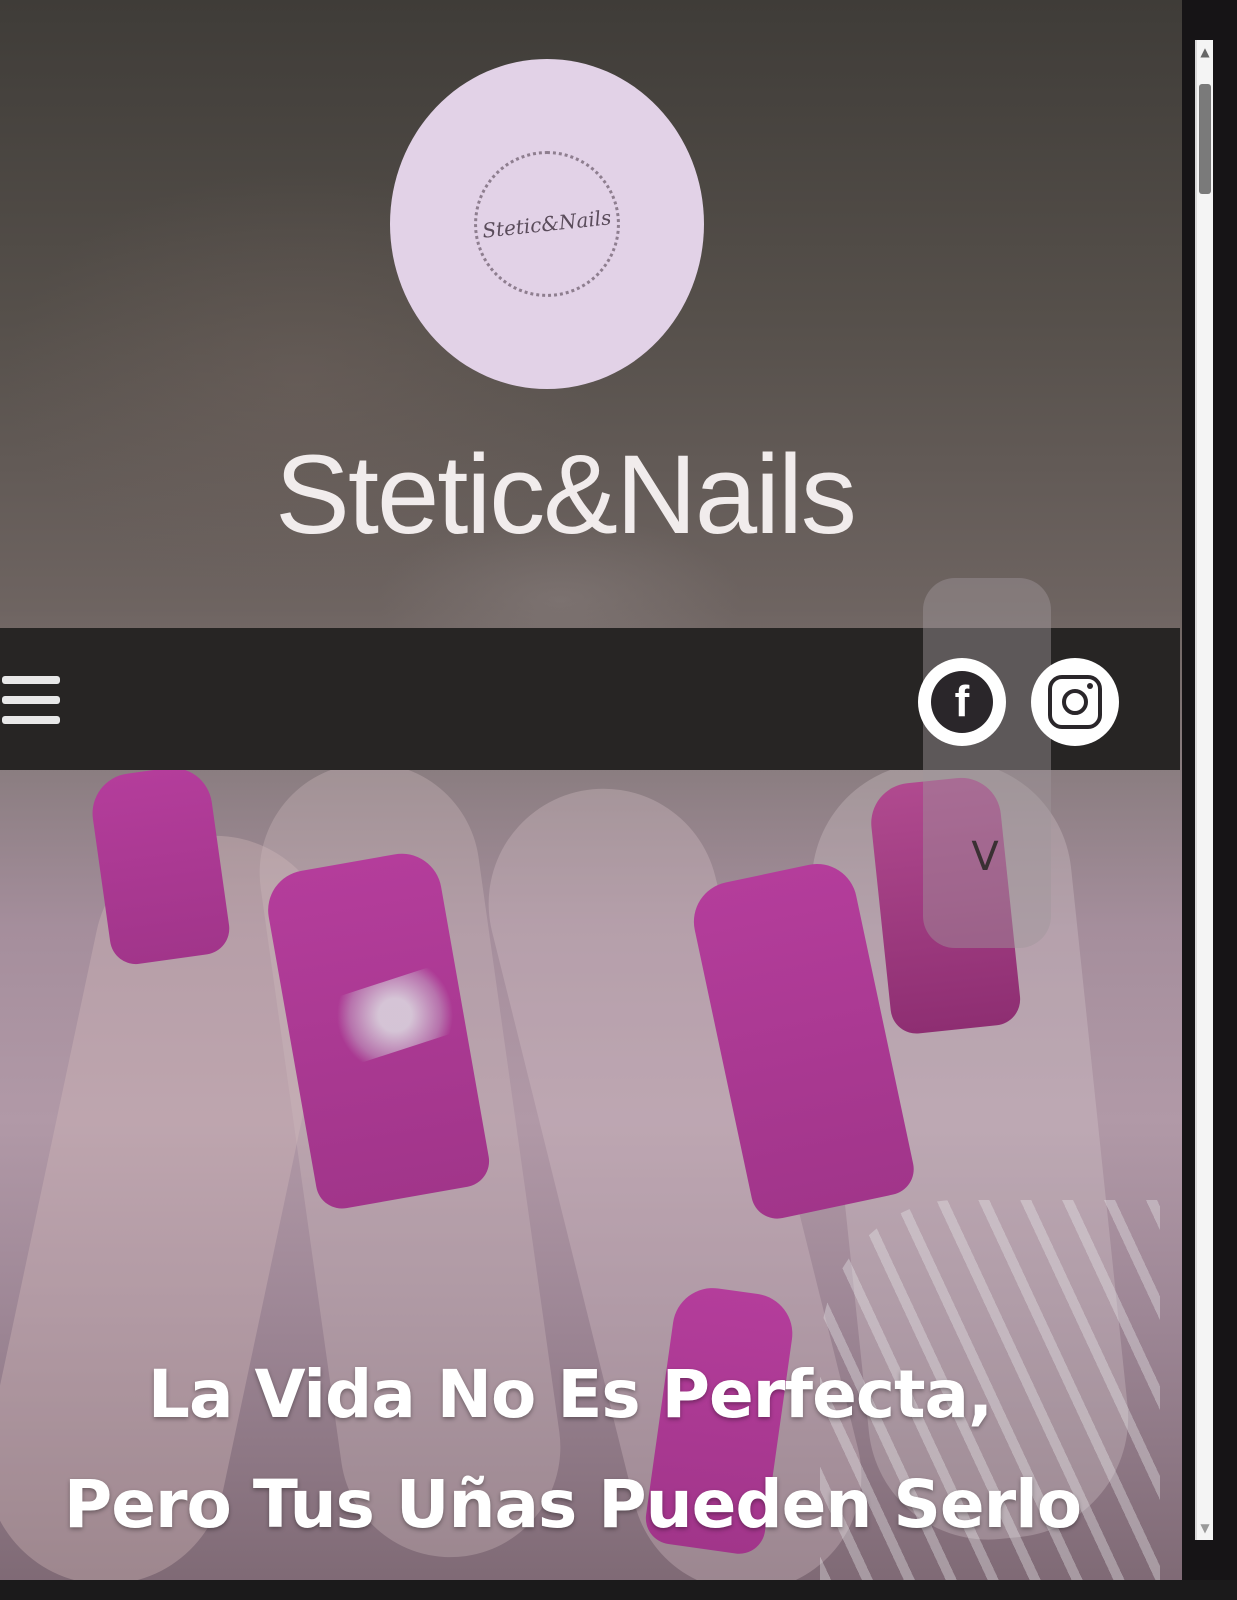  What do you see at coordinates (572, 1504) in the screenshot?
I see `hero-tagline-line2: Pero Tus Uñas Pueden Serlo` at bounding box center [572, 1504].